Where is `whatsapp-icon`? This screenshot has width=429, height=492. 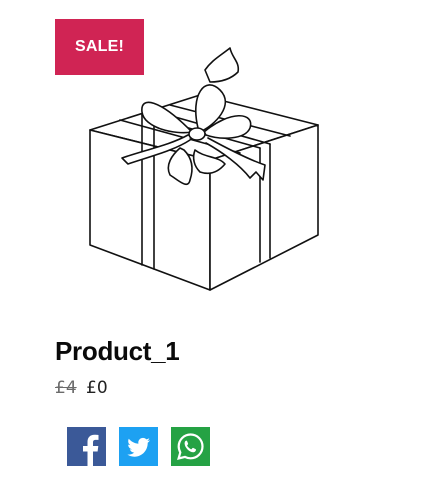
whatsapp-icon is located at coordinates (190, 446).